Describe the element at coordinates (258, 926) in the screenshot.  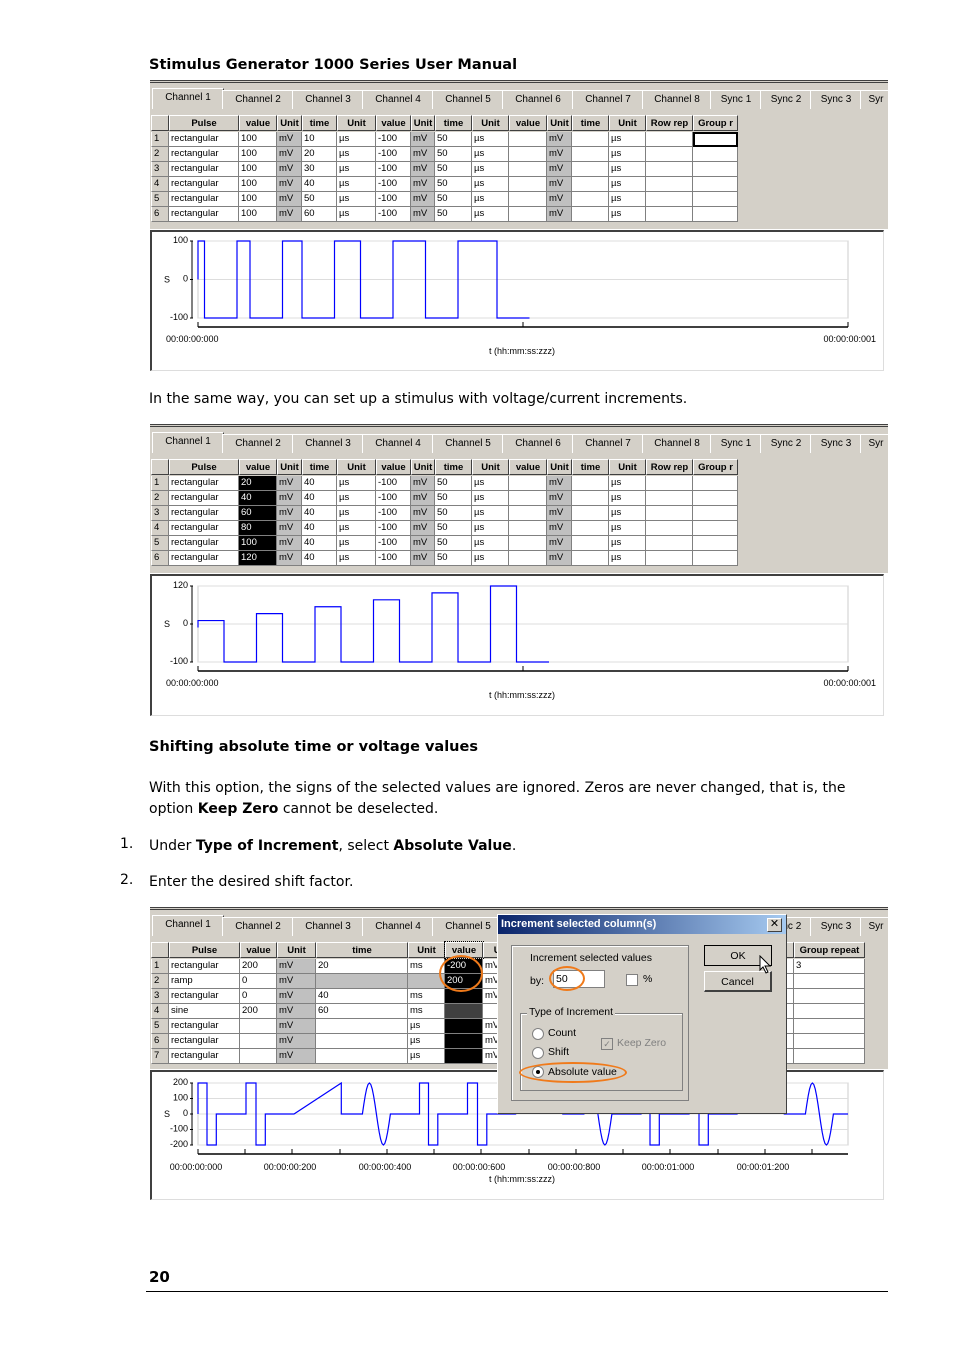
I see `tab-channel-2: Channel 2` at that location.